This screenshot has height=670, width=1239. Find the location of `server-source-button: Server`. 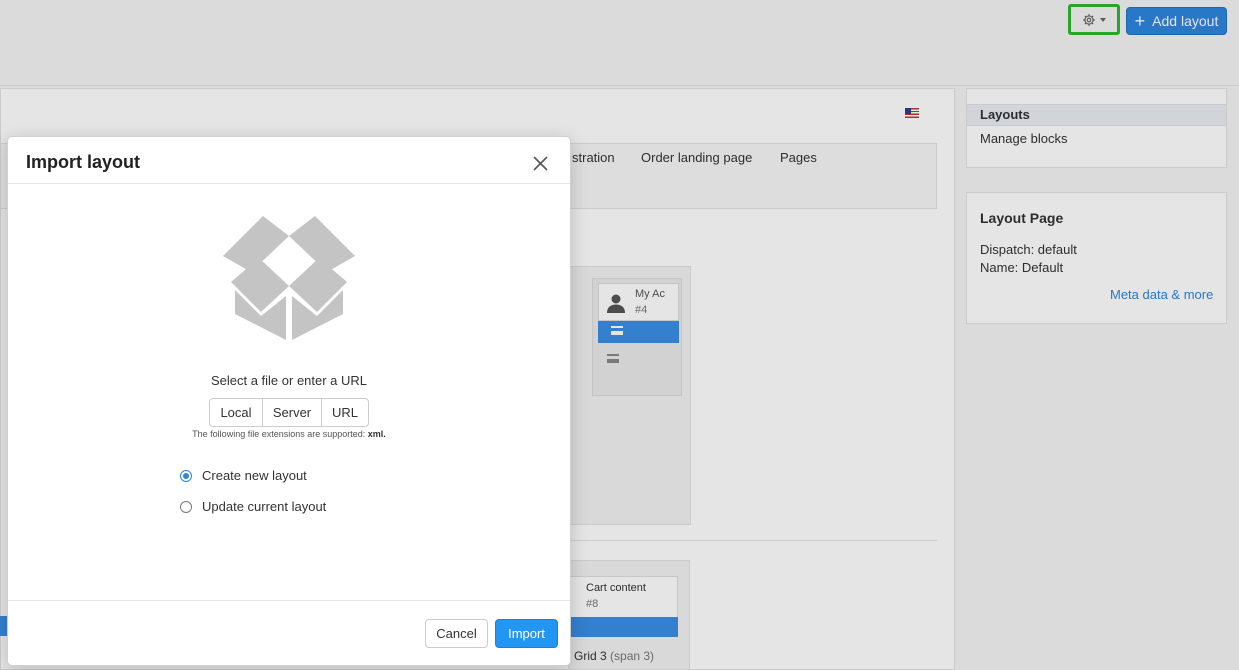

server-source-button: Server is located at coordinates (292, 412).